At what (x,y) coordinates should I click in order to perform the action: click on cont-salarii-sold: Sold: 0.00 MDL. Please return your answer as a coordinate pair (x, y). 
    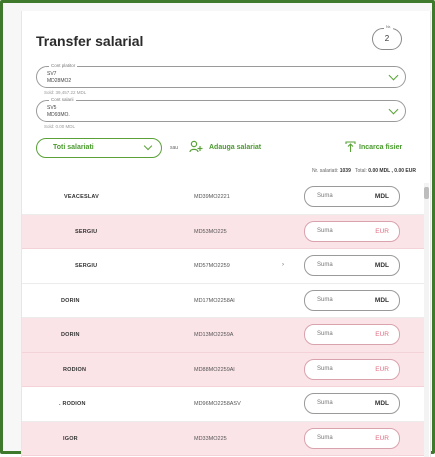
    Looking at the image, I should click on (60, 126).